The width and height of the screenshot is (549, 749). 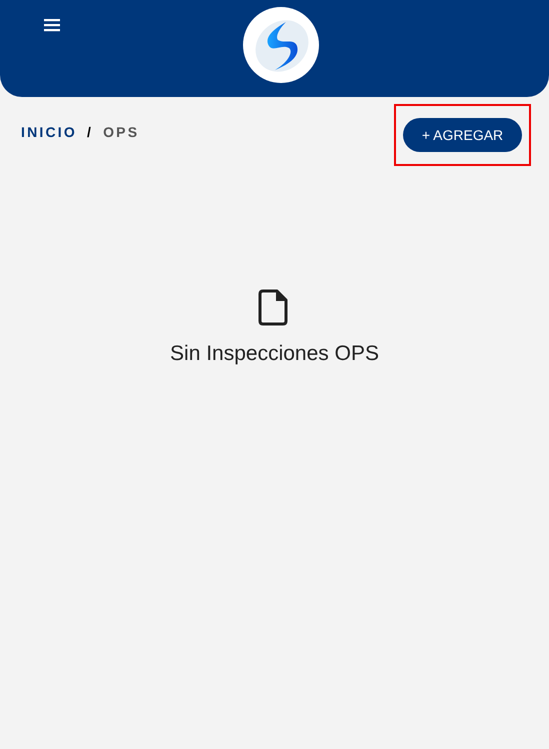 I want to click on menu-icon, so click(x=52, y=25).